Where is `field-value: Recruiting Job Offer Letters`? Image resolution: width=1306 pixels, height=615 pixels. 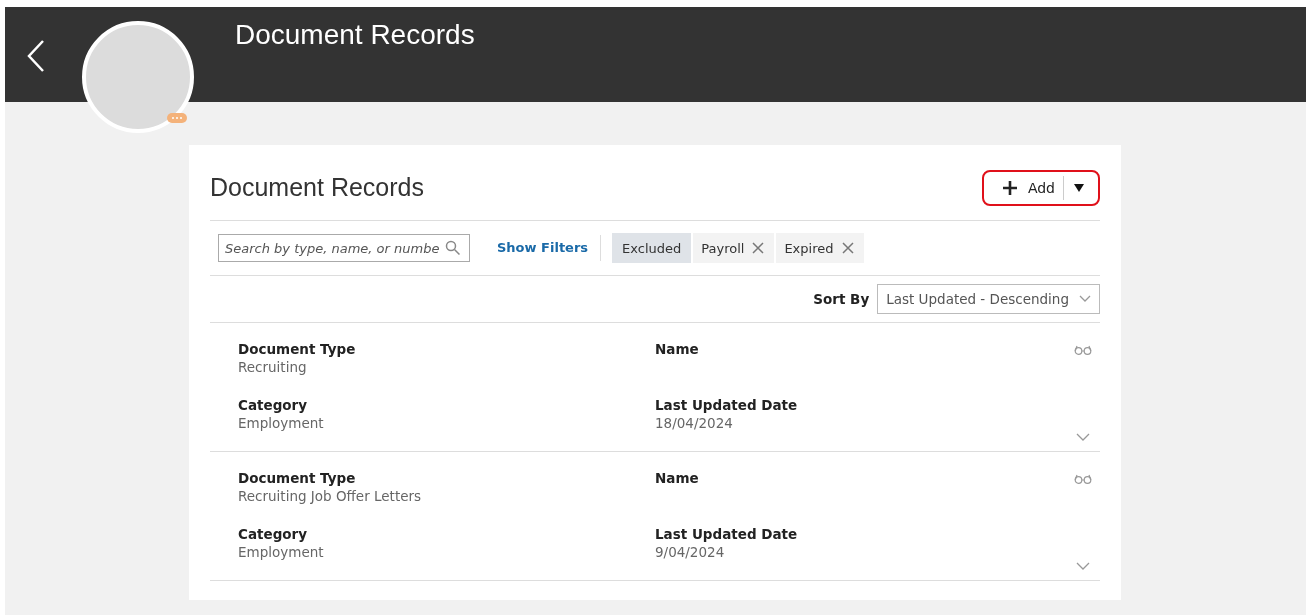 field-value: Recruiting Job Offer Letters is located at coordinates (330, 496).